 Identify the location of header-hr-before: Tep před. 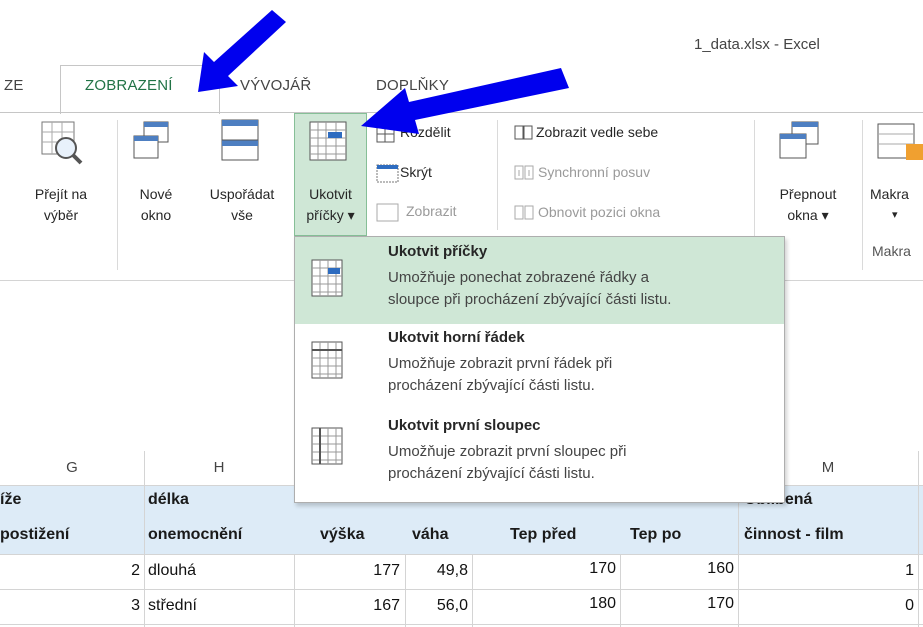
(543, 534).